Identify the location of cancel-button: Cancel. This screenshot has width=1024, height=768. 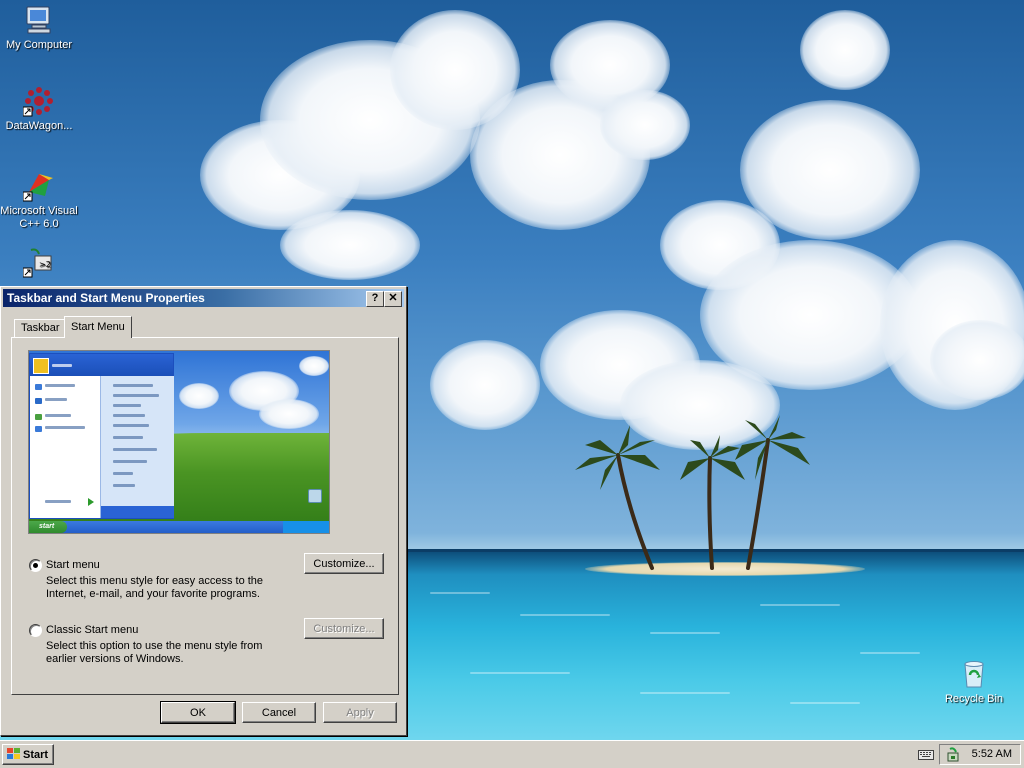
(279, 712).